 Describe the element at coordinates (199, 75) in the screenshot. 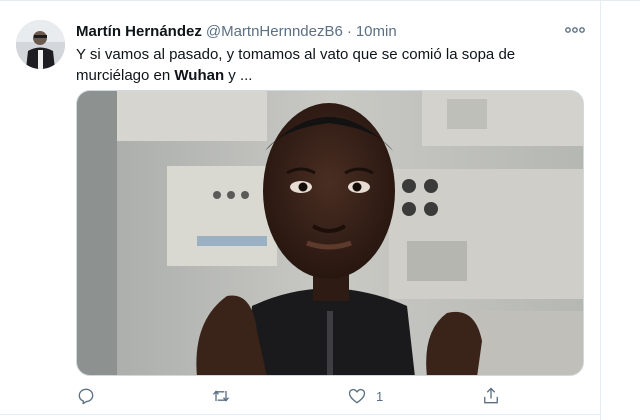

I see `tweet-text-bold: Wuhan` at that location.